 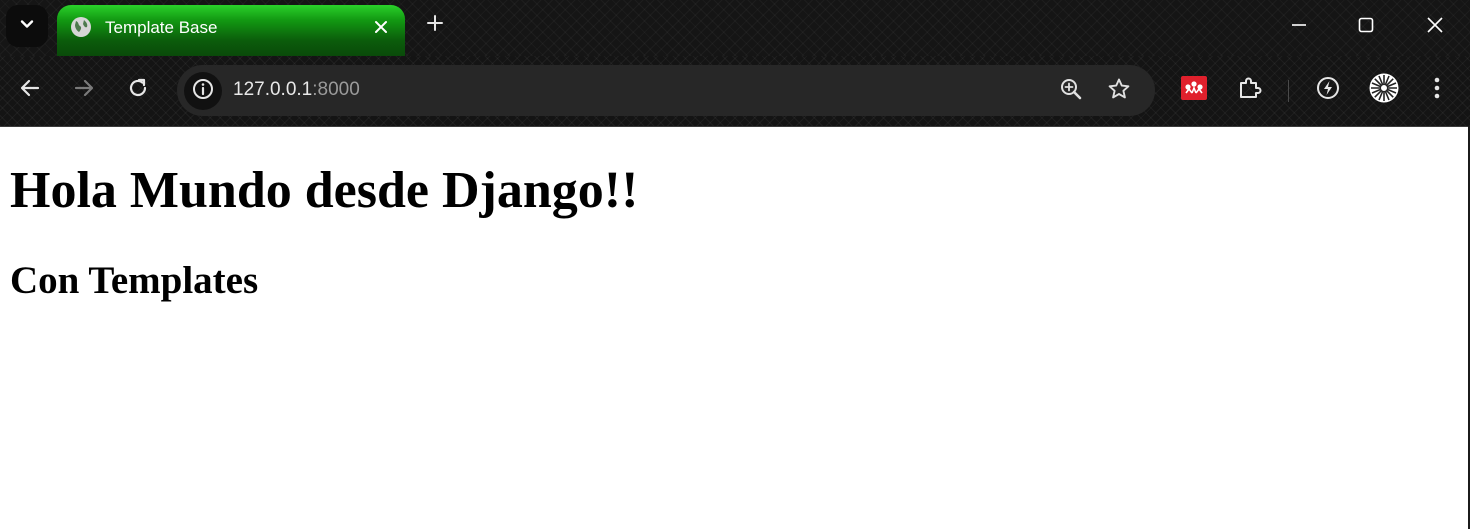 I want to click on tab-close-icon, so click(x=381, y=27).